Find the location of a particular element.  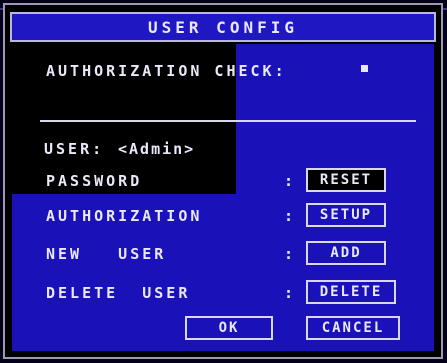

authorization-check-label: AUTHORIZATION CHECK: is located at coordinates (166, 71).